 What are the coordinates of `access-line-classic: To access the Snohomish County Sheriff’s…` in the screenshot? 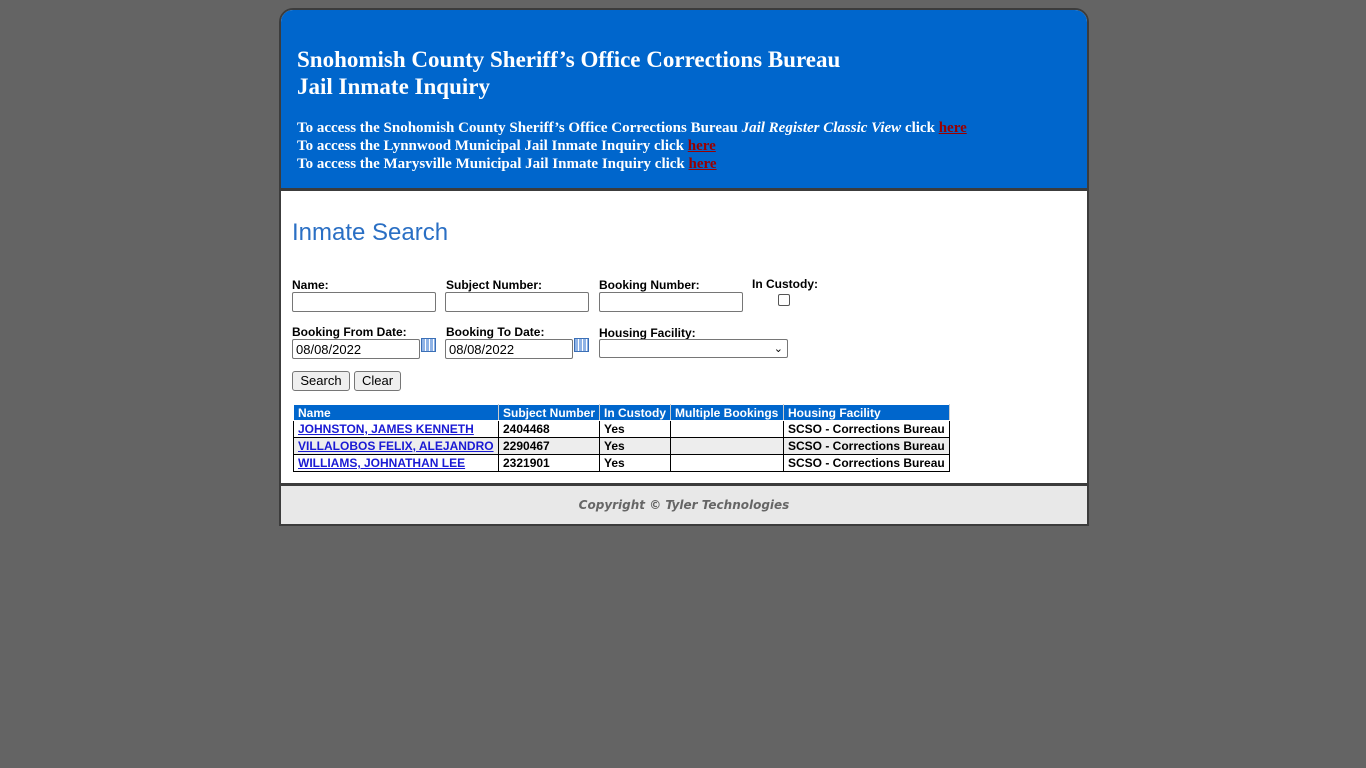 It's located at (632, 128).